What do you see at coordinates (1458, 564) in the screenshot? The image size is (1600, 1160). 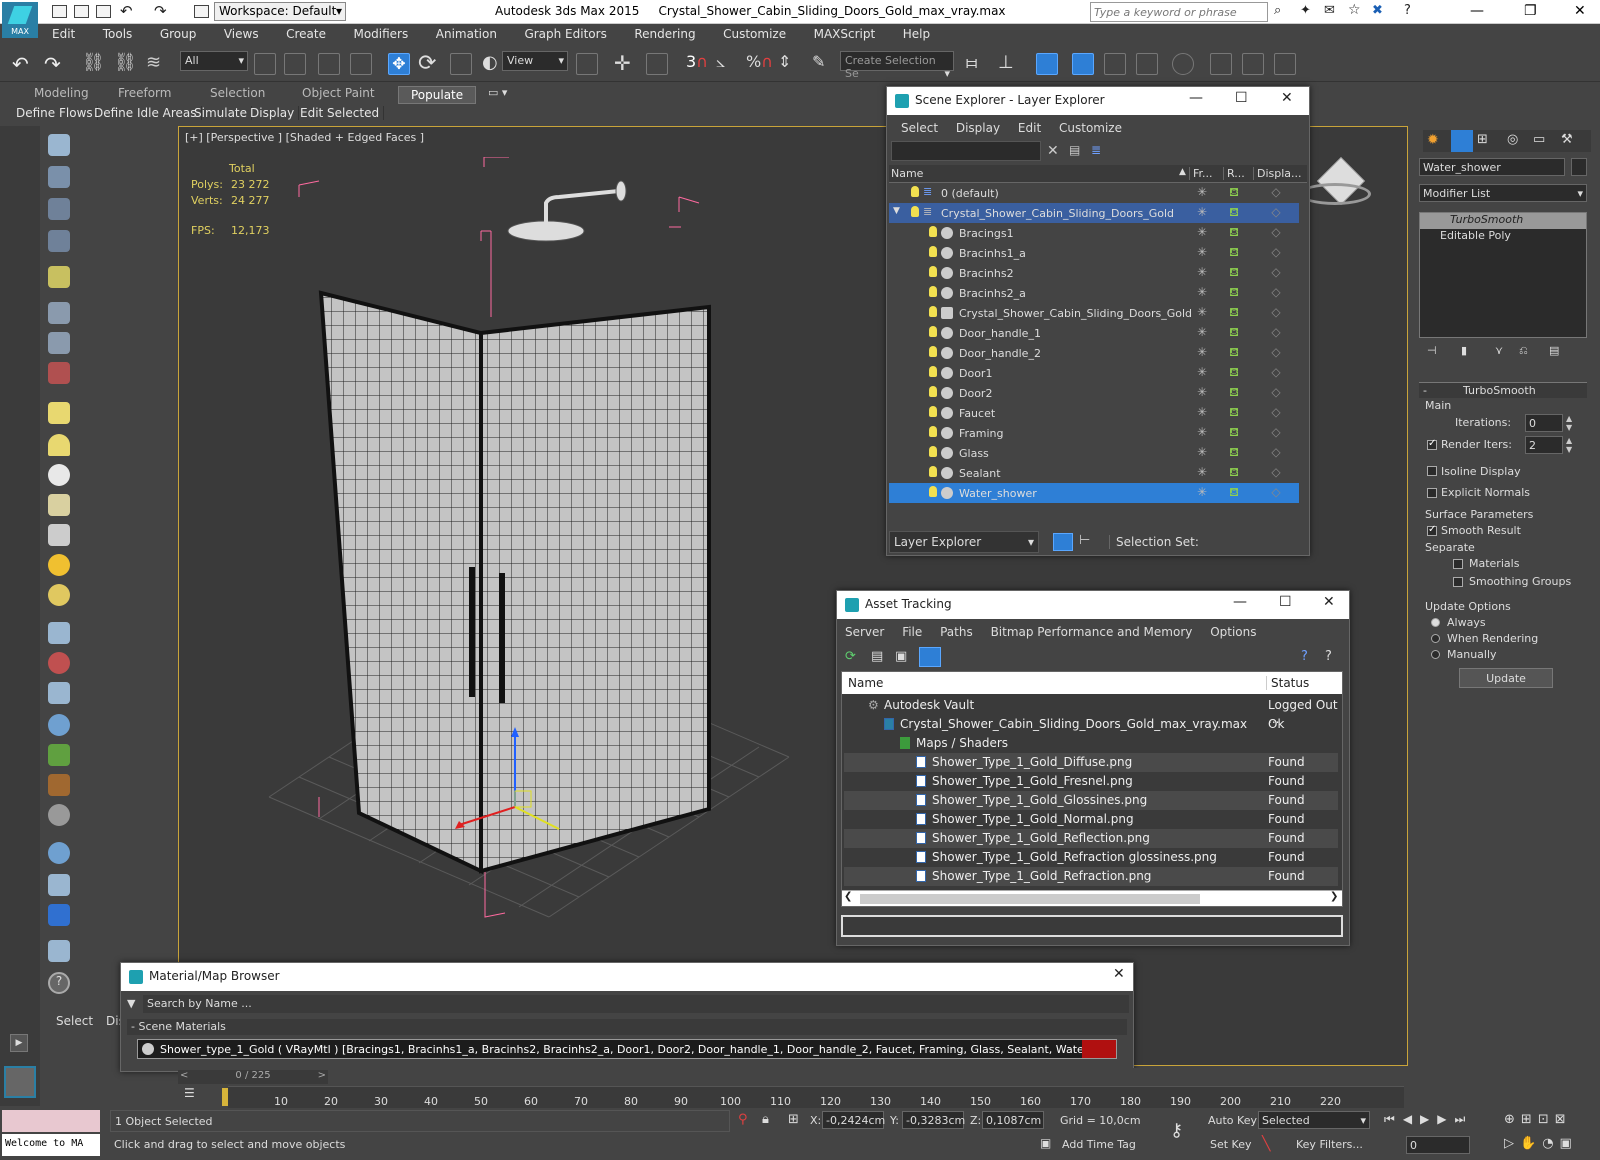 I see `materials-checkbox` at bounding box center [1458, 564].